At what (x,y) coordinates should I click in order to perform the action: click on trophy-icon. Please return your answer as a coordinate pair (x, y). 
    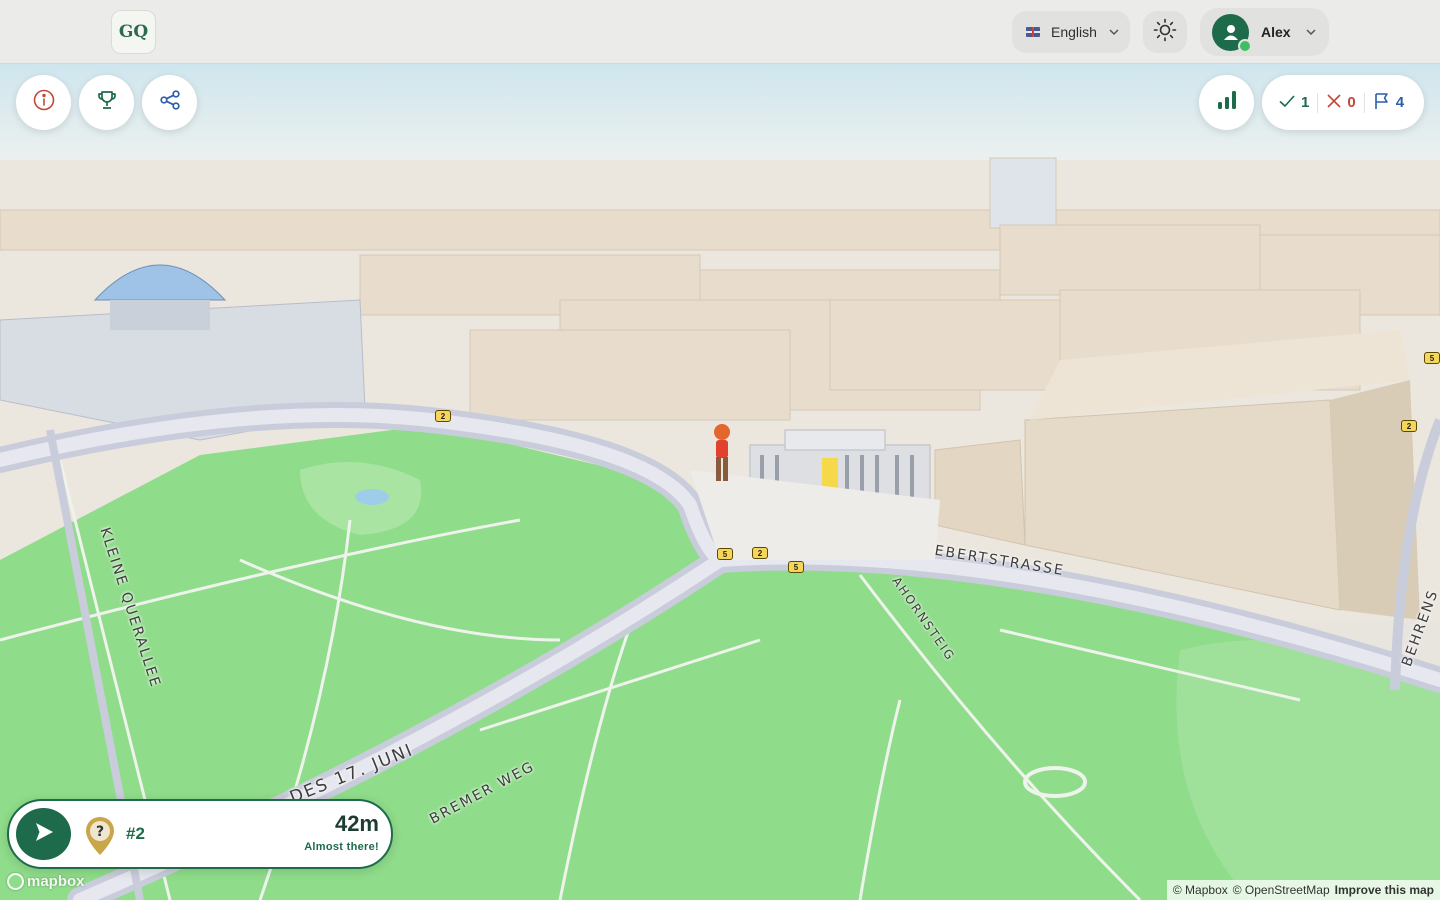
    Looking at the image, I should click on (107, 102).